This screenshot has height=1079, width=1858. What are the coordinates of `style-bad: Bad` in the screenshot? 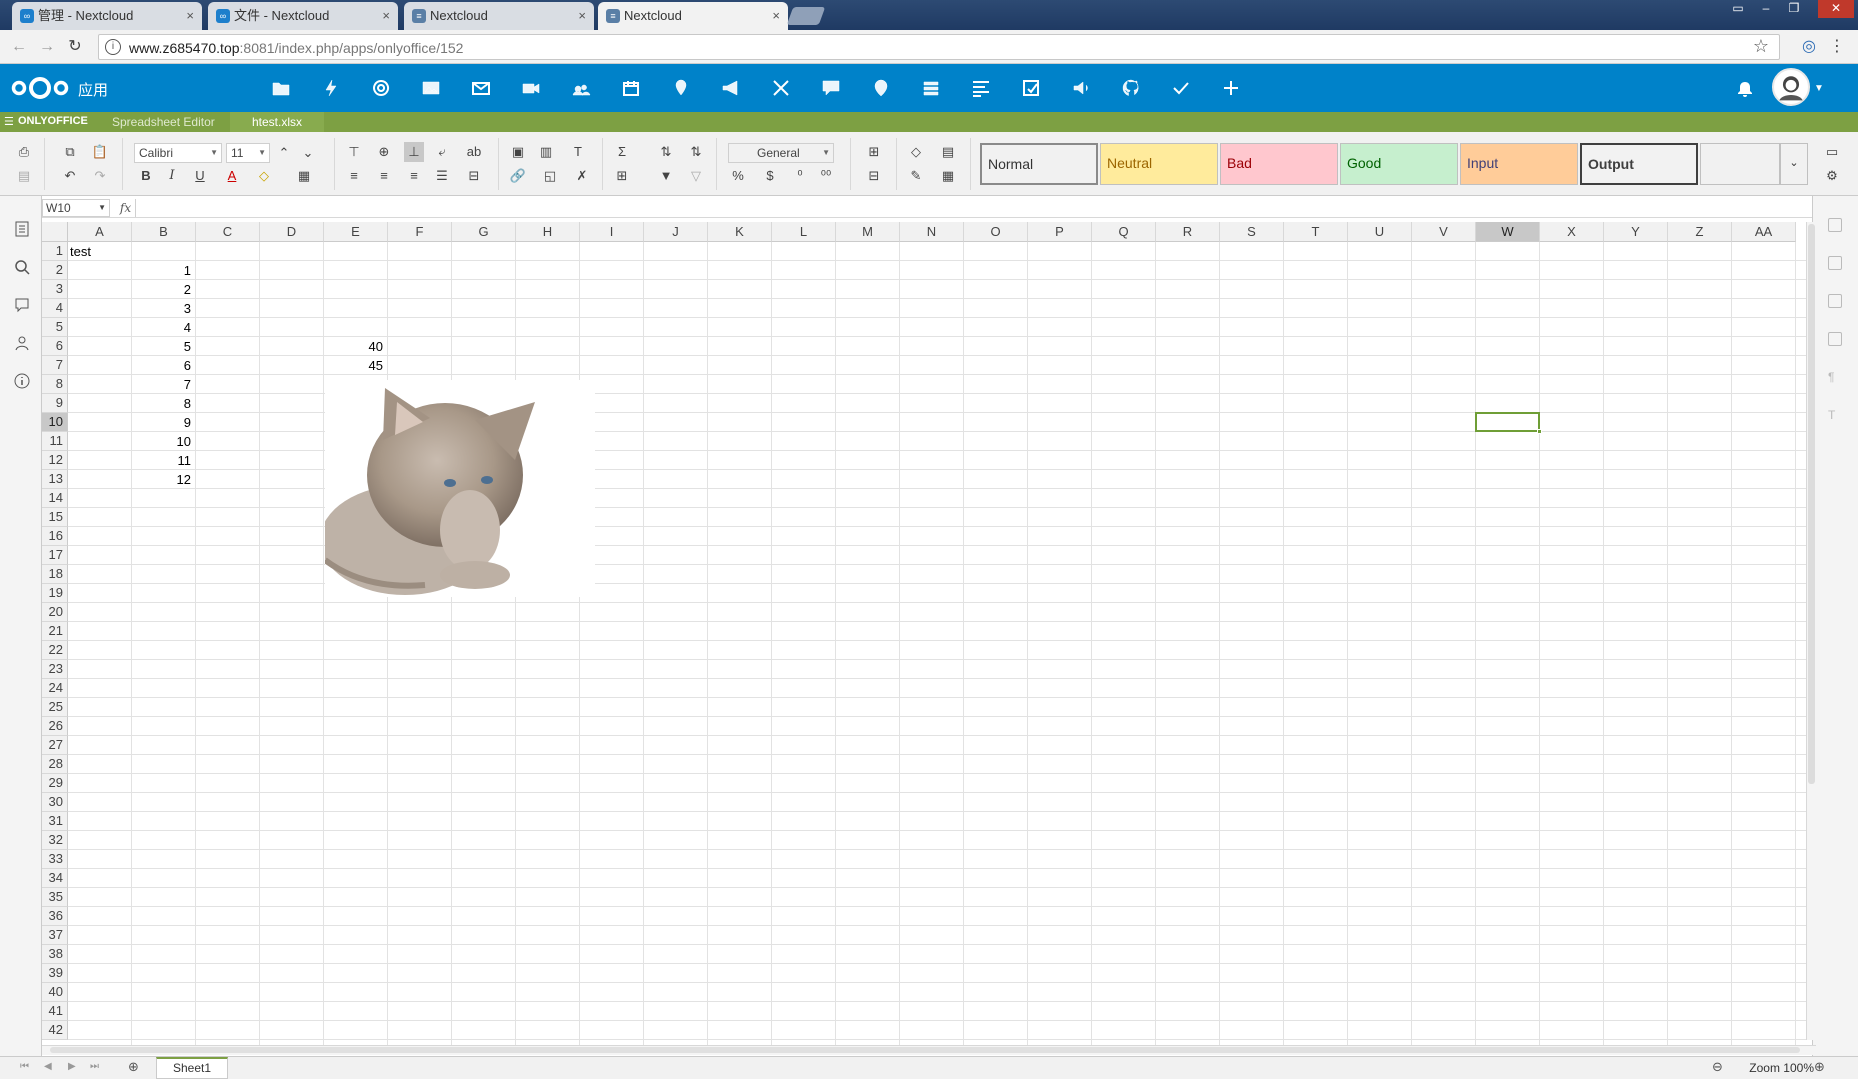 It's located at (1279, 164).